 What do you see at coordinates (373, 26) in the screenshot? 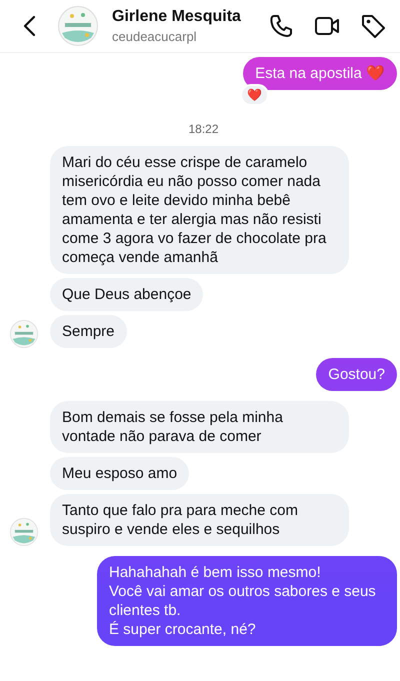
I see `tag-icon` at bounding box center [373, 26].